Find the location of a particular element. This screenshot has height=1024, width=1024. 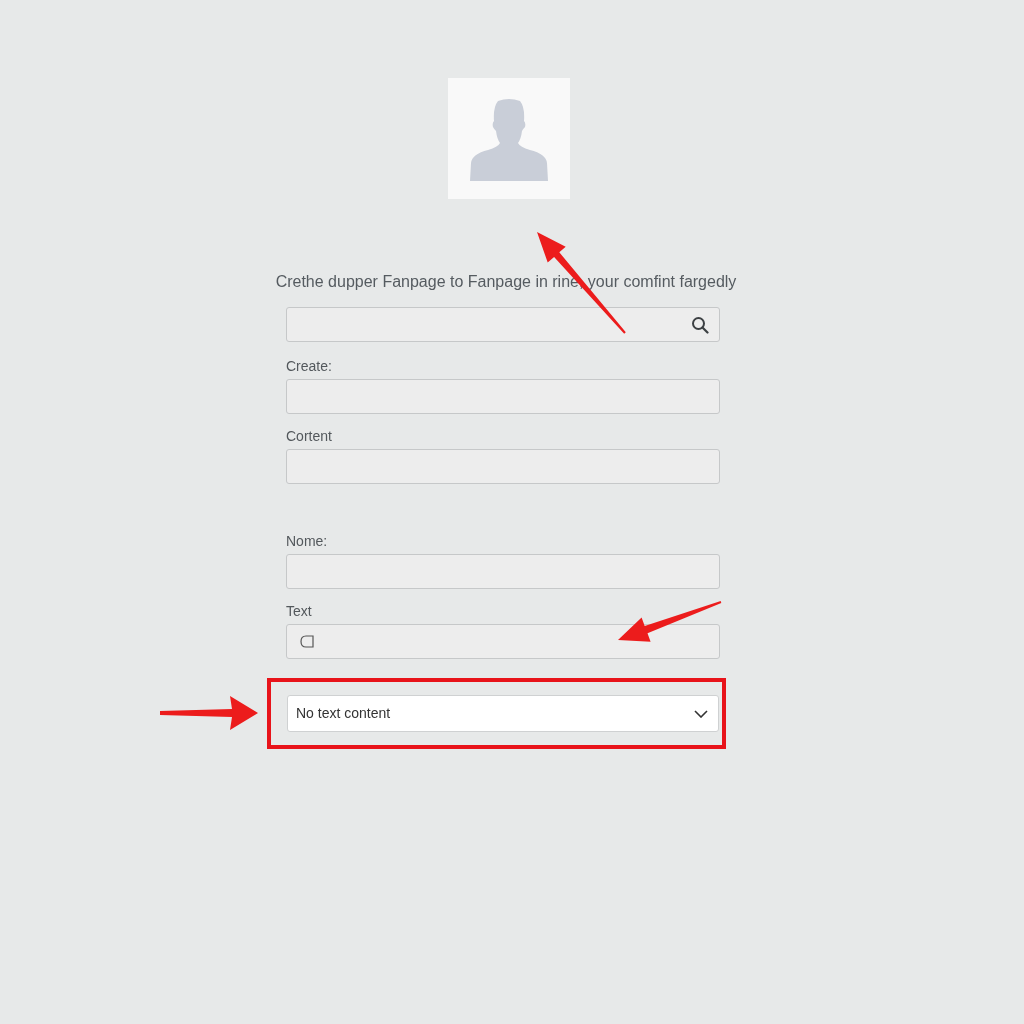

search-field is located at coordinates (503, 324).